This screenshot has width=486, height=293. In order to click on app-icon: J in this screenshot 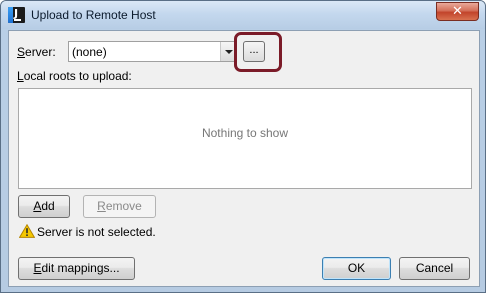, I will do `click(16, 15)`.